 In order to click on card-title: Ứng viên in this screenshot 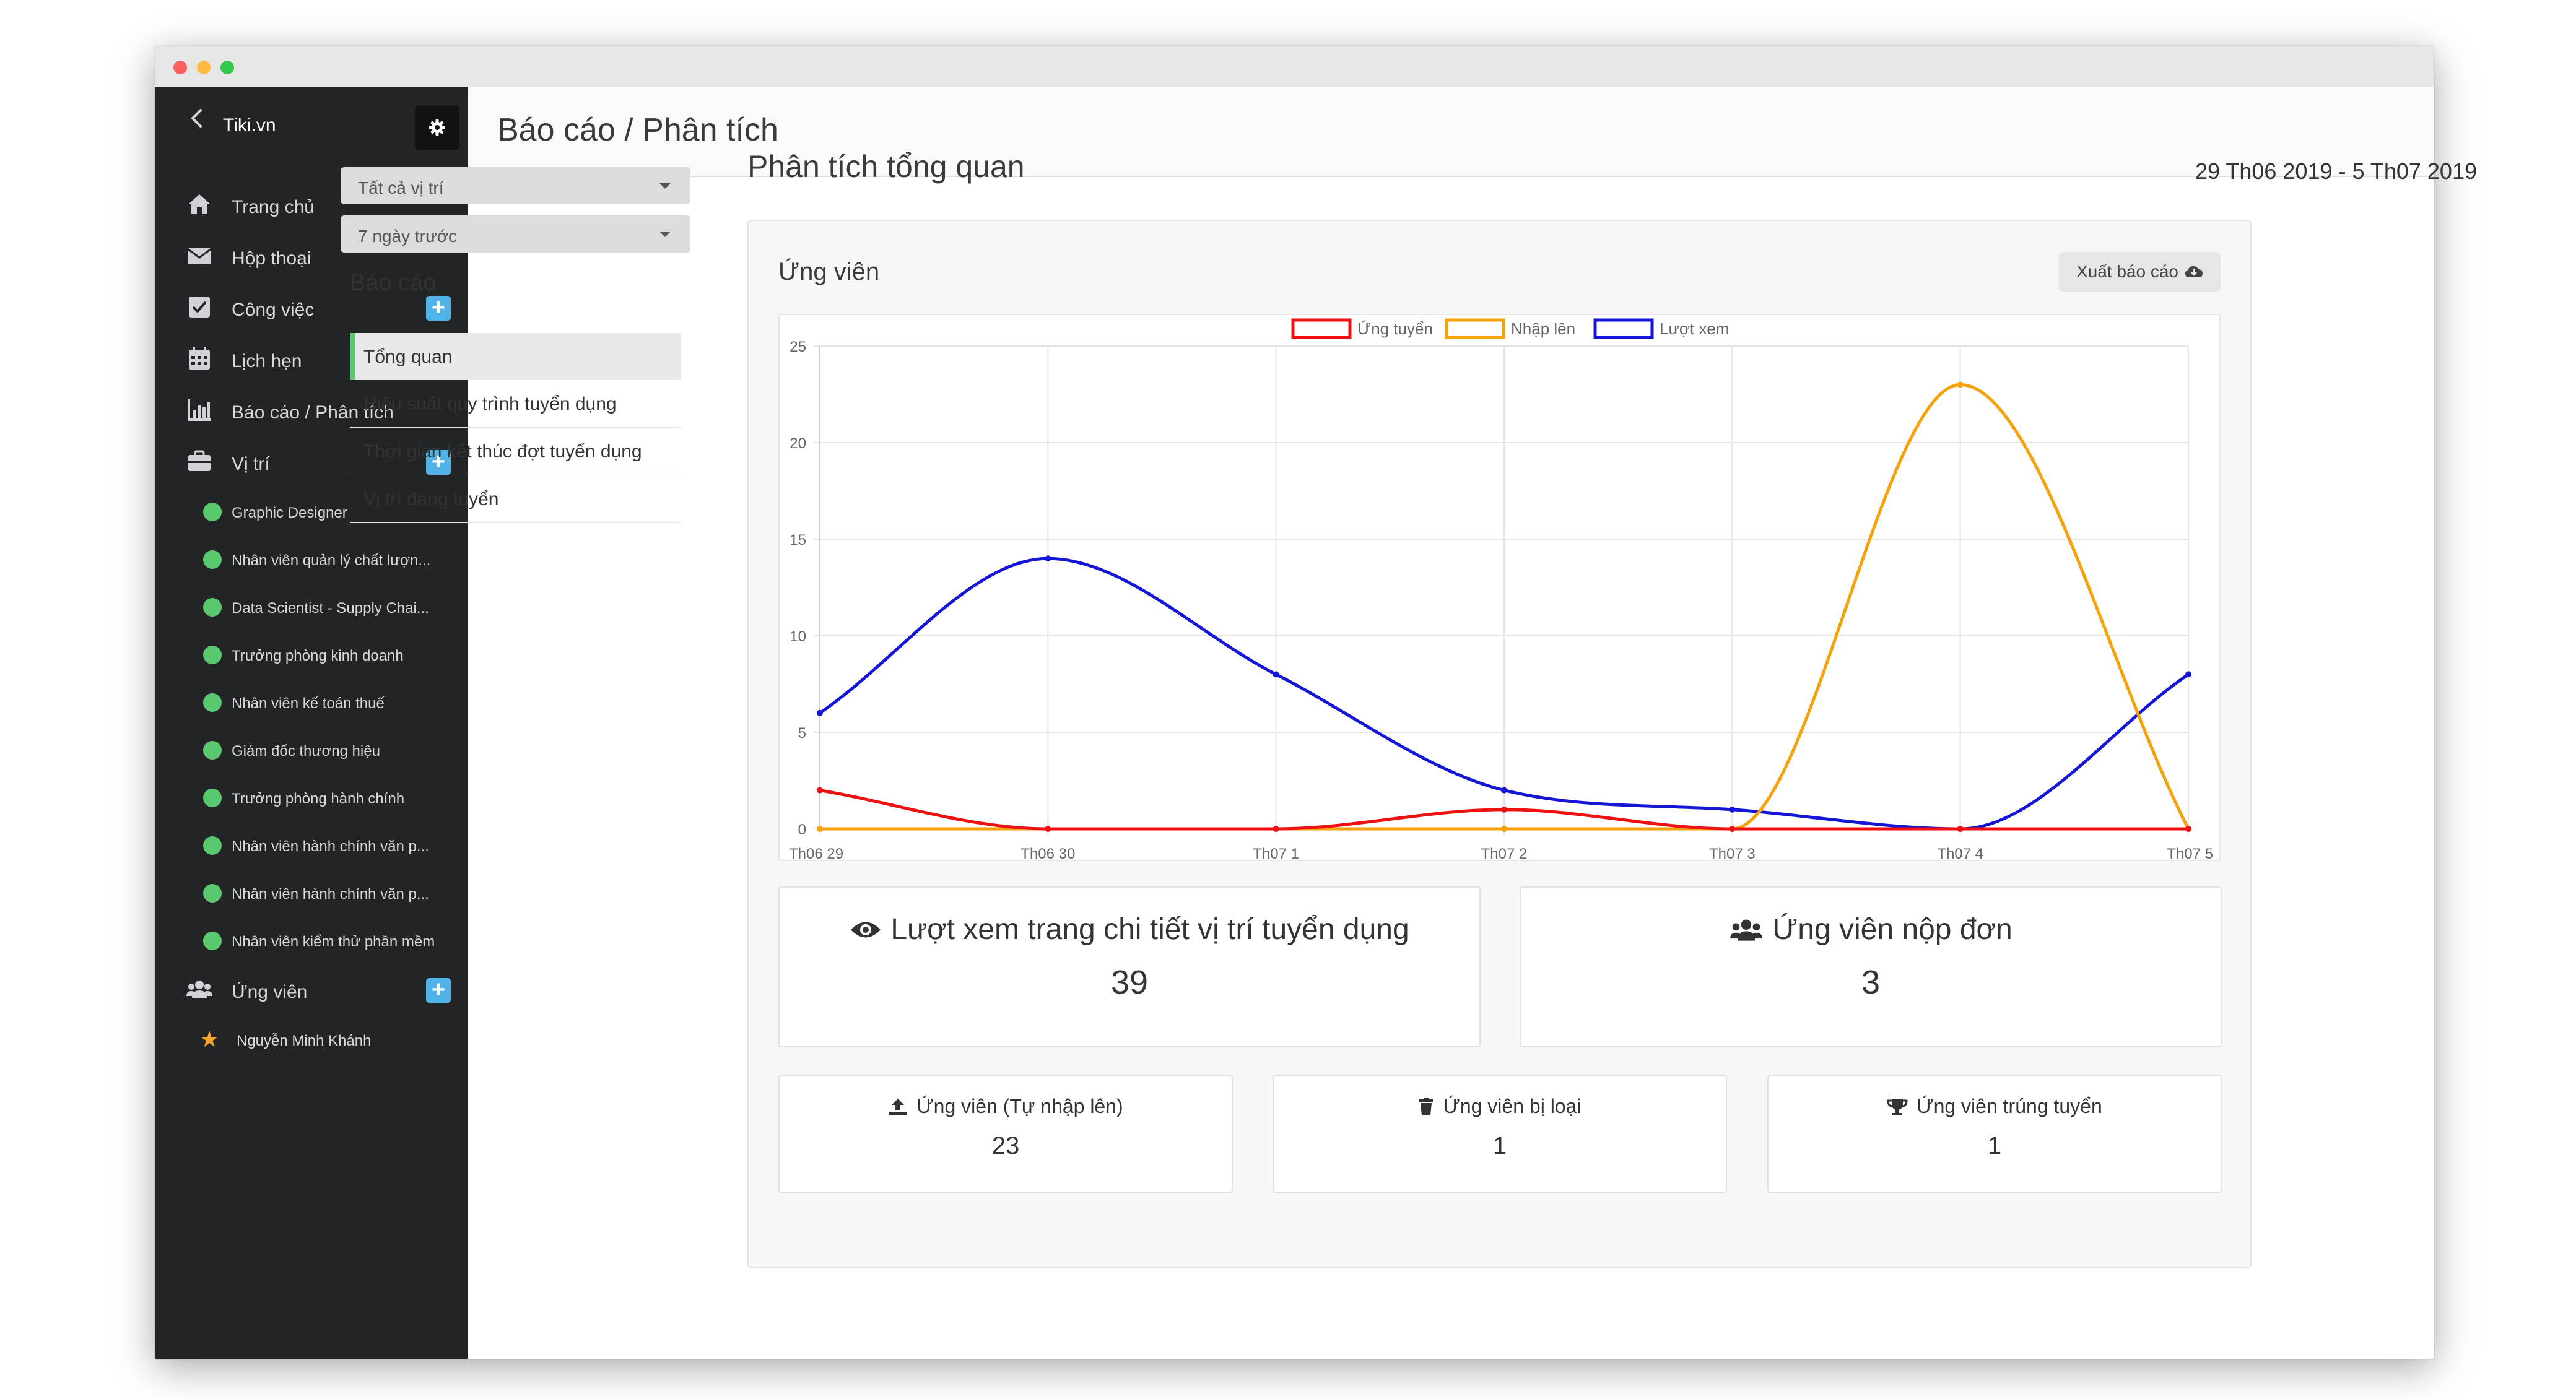, I will do `click(829, 271)`.